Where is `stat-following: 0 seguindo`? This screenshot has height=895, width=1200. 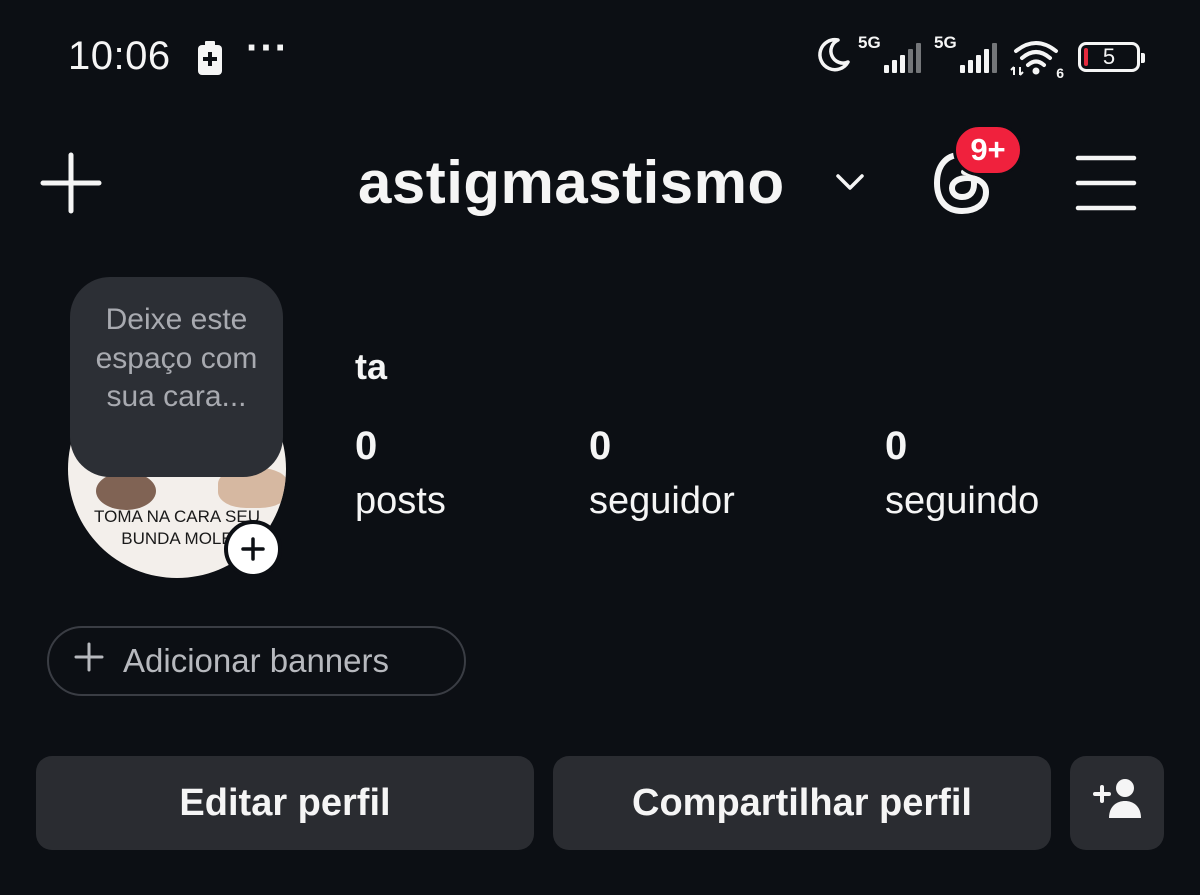
stat-following: 0 seguindo is located at coordinates (962, 475).